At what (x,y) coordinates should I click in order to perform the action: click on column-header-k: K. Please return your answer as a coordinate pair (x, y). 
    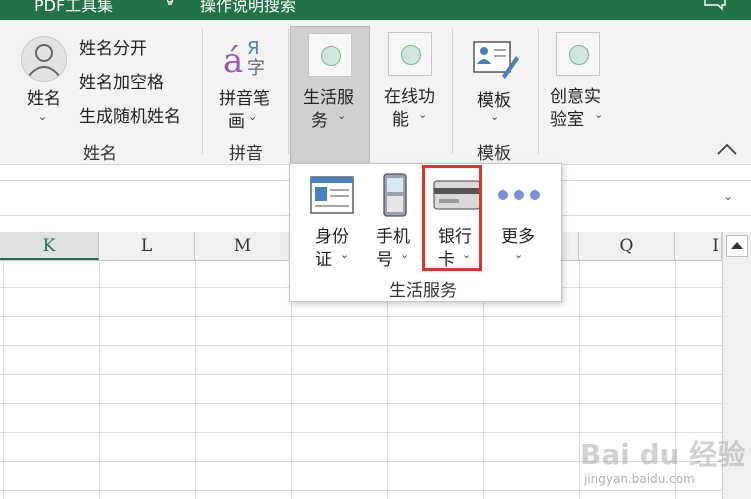
    Looking at the image, I should click on (49, 246).